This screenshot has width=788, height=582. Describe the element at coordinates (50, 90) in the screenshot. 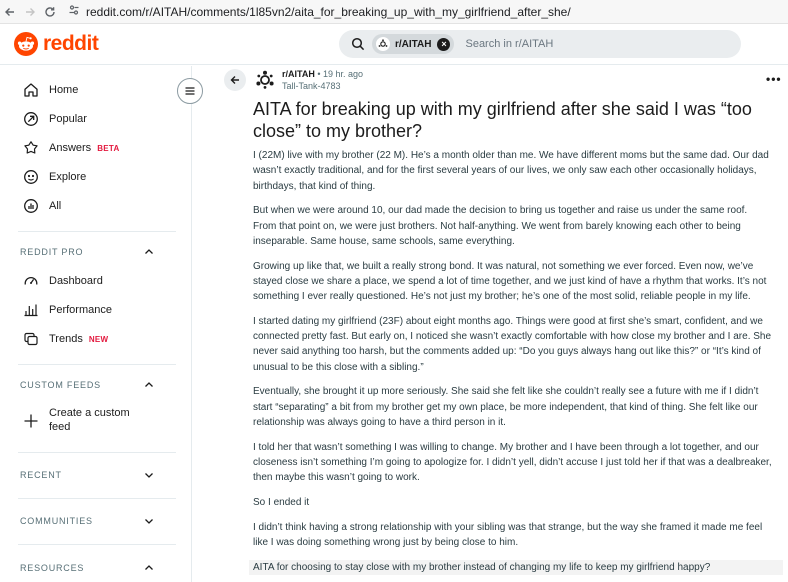

I see `sidebar-item-home: Home` at that location.